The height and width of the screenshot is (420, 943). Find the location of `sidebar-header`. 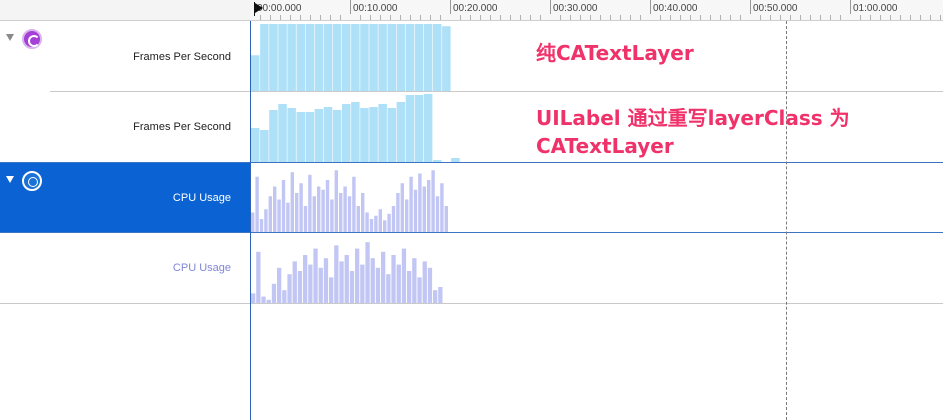

sidebar-header is located at coordinates (125, 10).